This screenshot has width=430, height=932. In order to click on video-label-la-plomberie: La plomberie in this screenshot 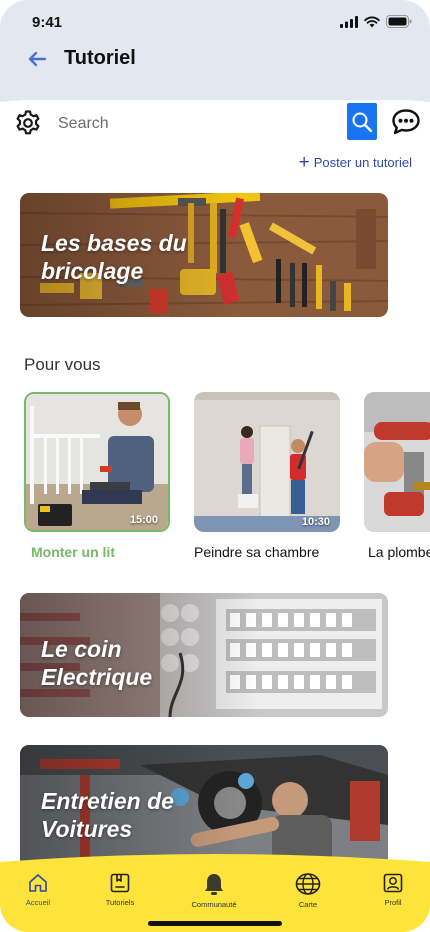, I will do `click(399, 552)`.